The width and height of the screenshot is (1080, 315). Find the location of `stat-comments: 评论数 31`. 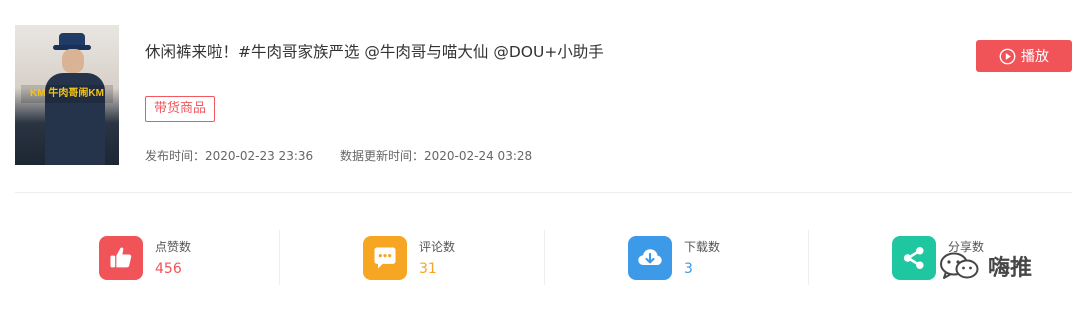

stat-comments: 评论数 31 is located at coordinates (483, 260).